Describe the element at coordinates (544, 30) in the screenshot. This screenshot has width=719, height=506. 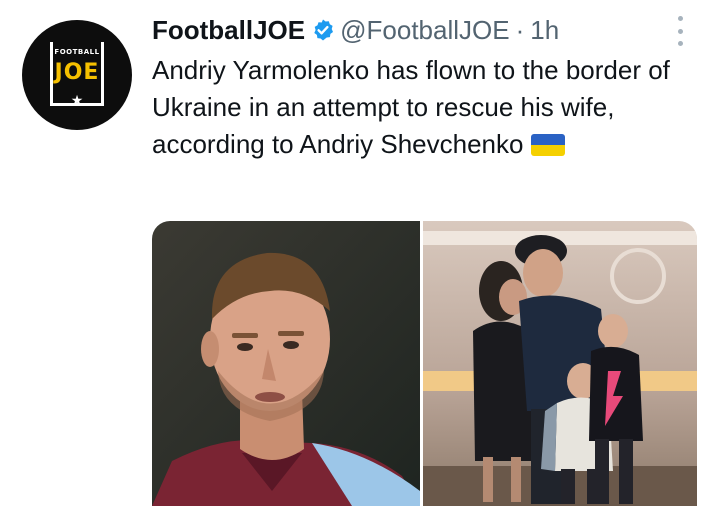
I see `tweet-timestamp: 1h` at that location.